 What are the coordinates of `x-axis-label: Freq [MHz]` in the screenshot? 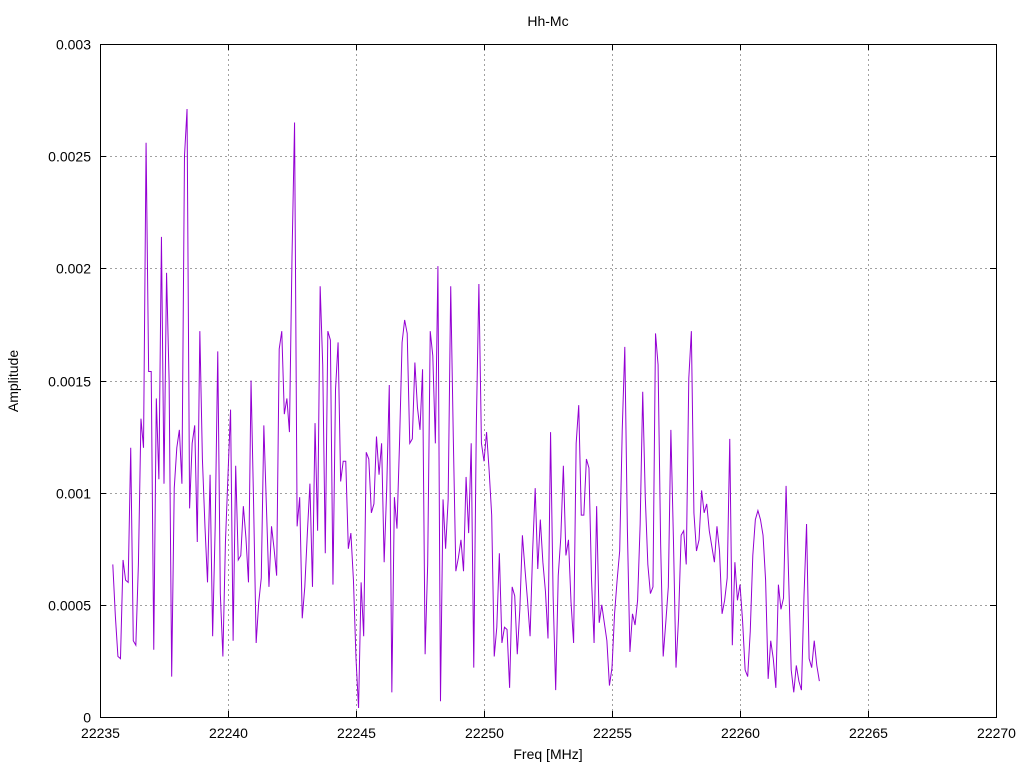 It's located at (547, 754).